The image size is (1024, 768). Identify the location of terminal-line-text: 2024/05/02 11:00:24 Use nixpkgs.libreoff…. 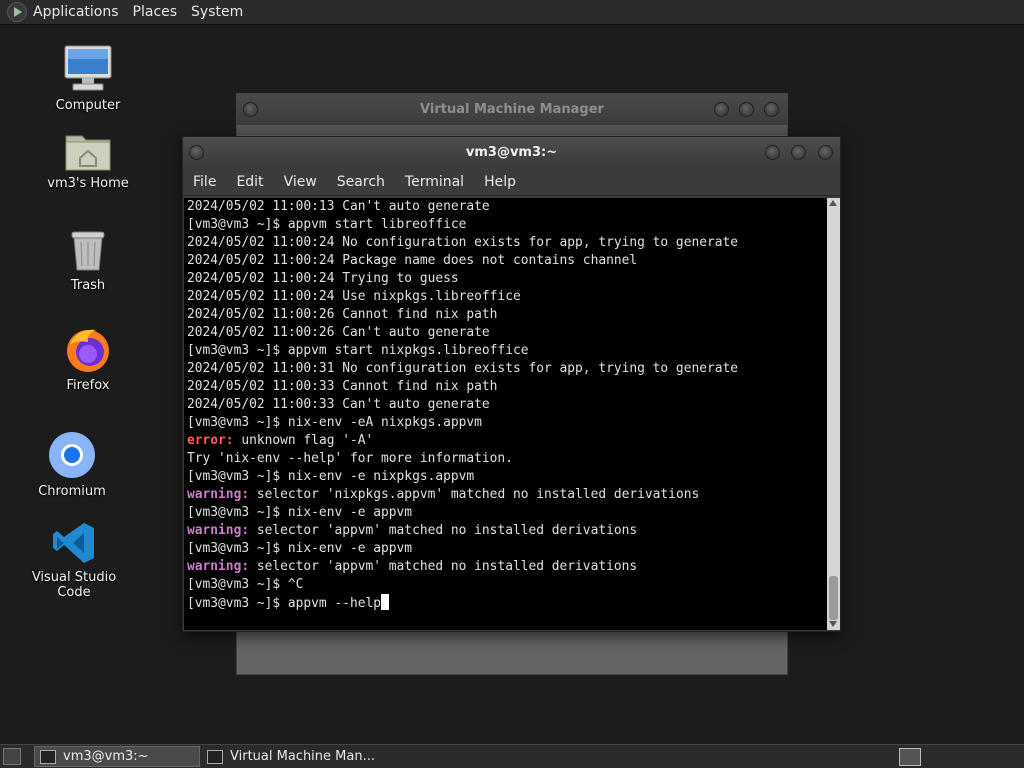
(354, 296).